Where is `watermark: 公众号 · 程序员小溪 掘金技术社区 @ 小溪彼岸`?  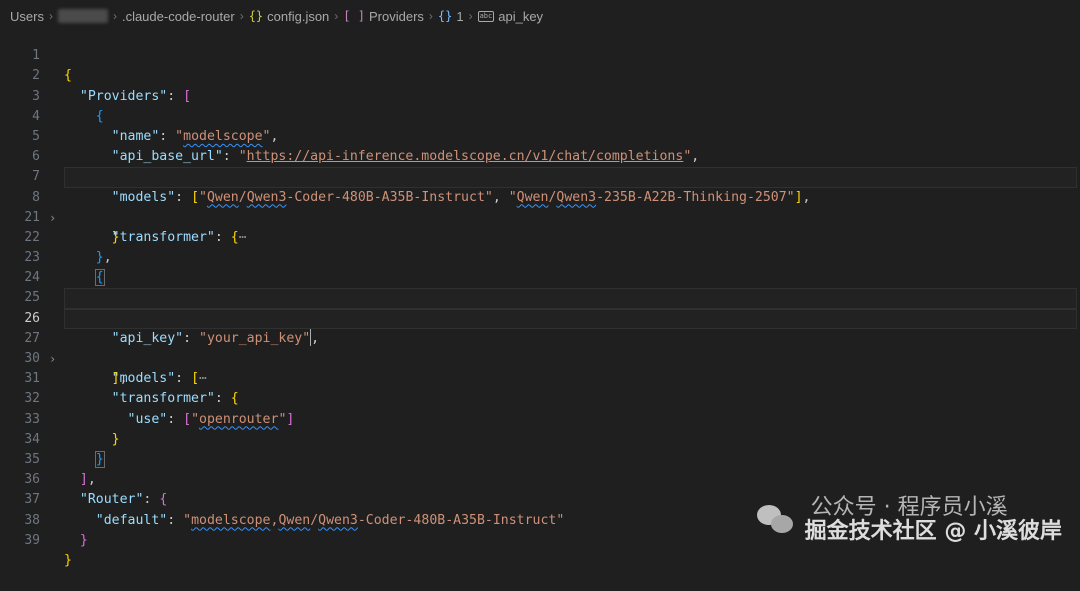
watermark: 公众号 · 程序员小溪 掘金技术社区 @ 小溪彼岸 is located at coordinates (909, 520).